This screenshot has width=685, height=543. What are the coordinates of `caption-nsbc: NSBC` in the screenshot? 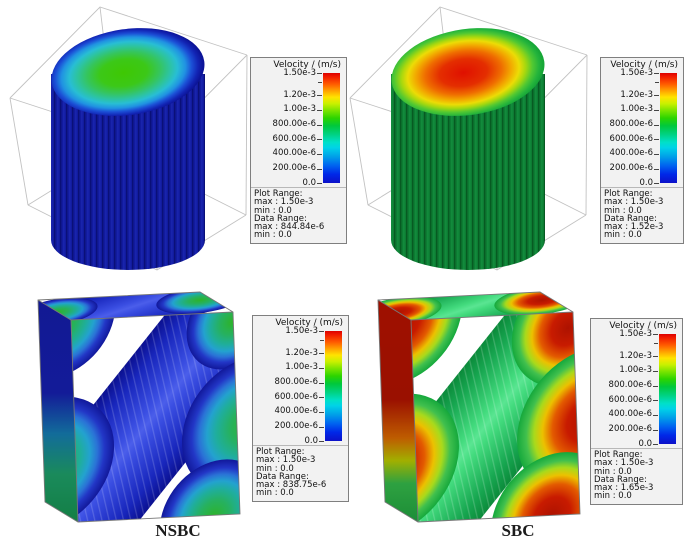 It's located at (178, 530).